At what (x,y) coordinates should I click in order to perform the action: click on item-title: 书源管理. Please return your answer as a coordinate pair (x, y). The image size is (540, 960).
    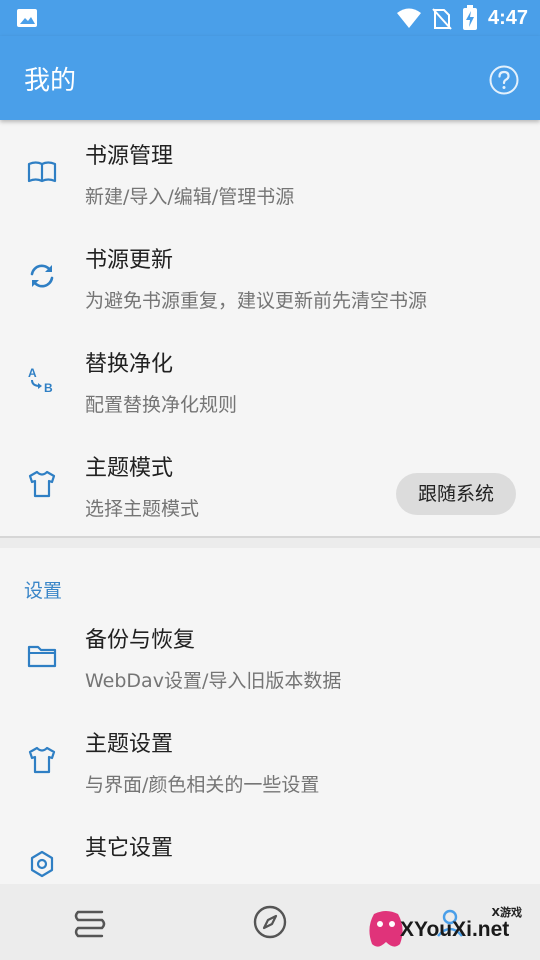
    Looking at the image, I should click on (129, 156).